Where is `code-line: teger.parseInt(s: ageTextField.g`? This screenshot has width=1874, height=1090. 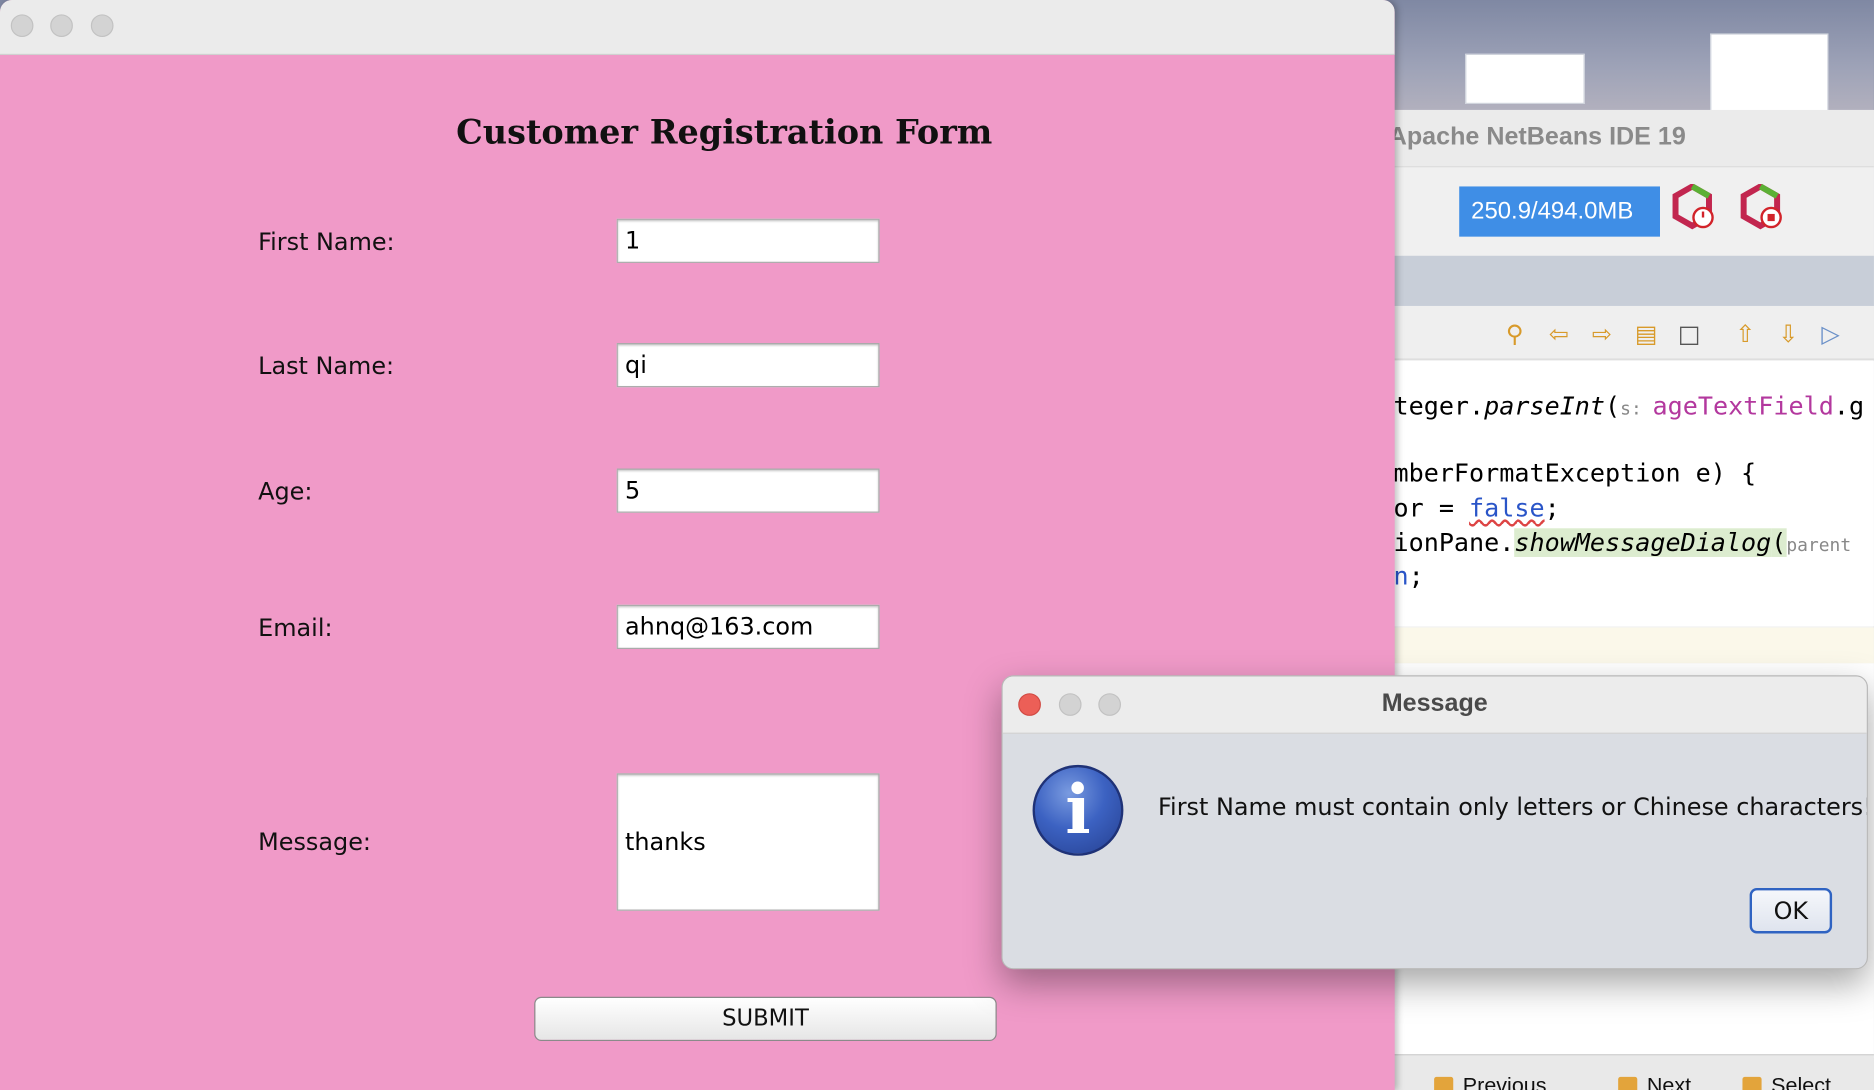
code-line: teger.parseInt(s: ageTextField.g is located at coordinates (1629, 406).